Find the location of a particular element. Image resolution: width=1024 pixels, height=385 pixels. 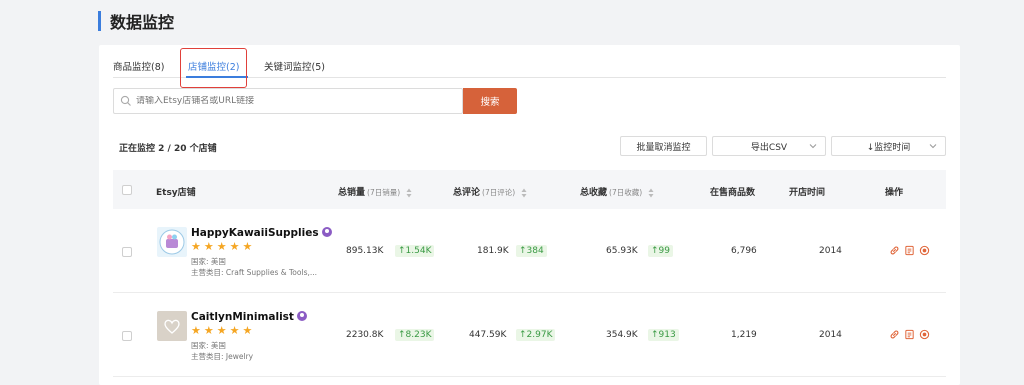

search-icon is located at coordinates (125, 100).